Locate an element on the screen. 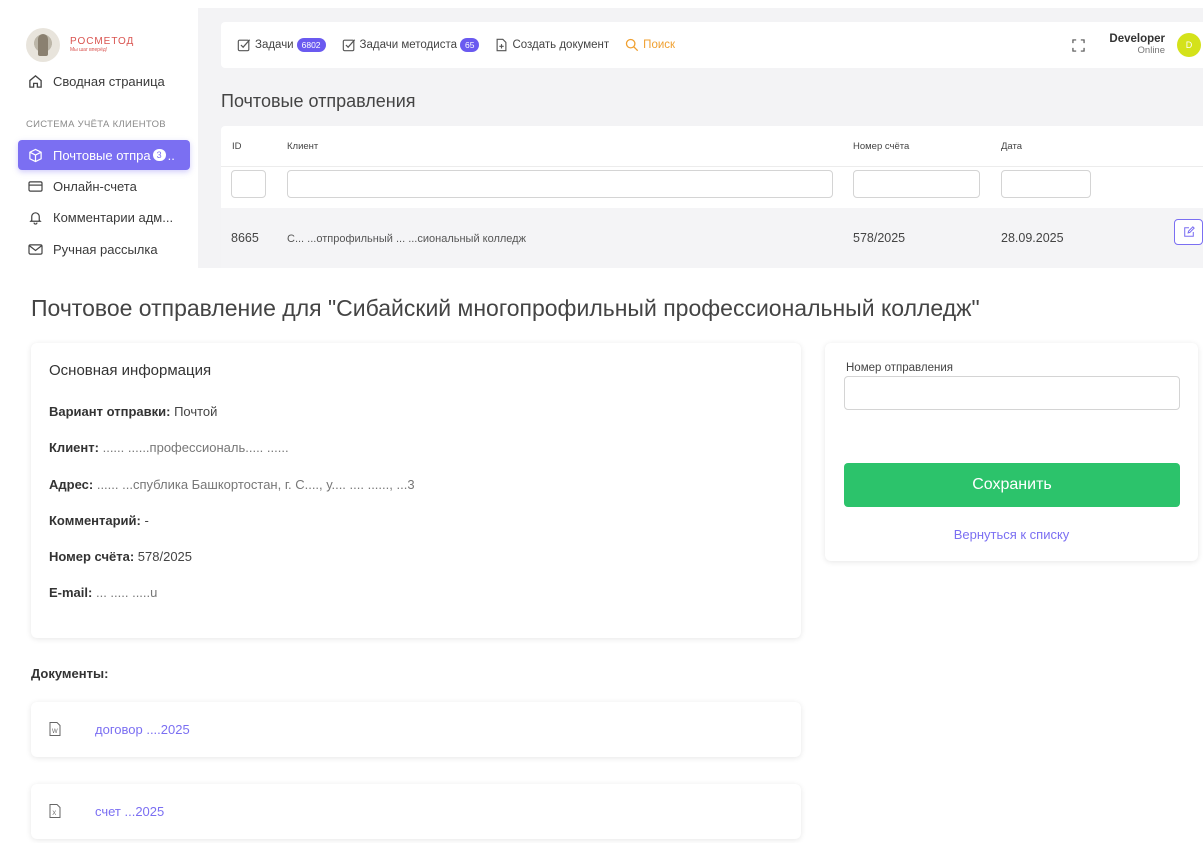 The image size is (1203, 843). documents-heading: Документы: is located at coordinates (70, 673).